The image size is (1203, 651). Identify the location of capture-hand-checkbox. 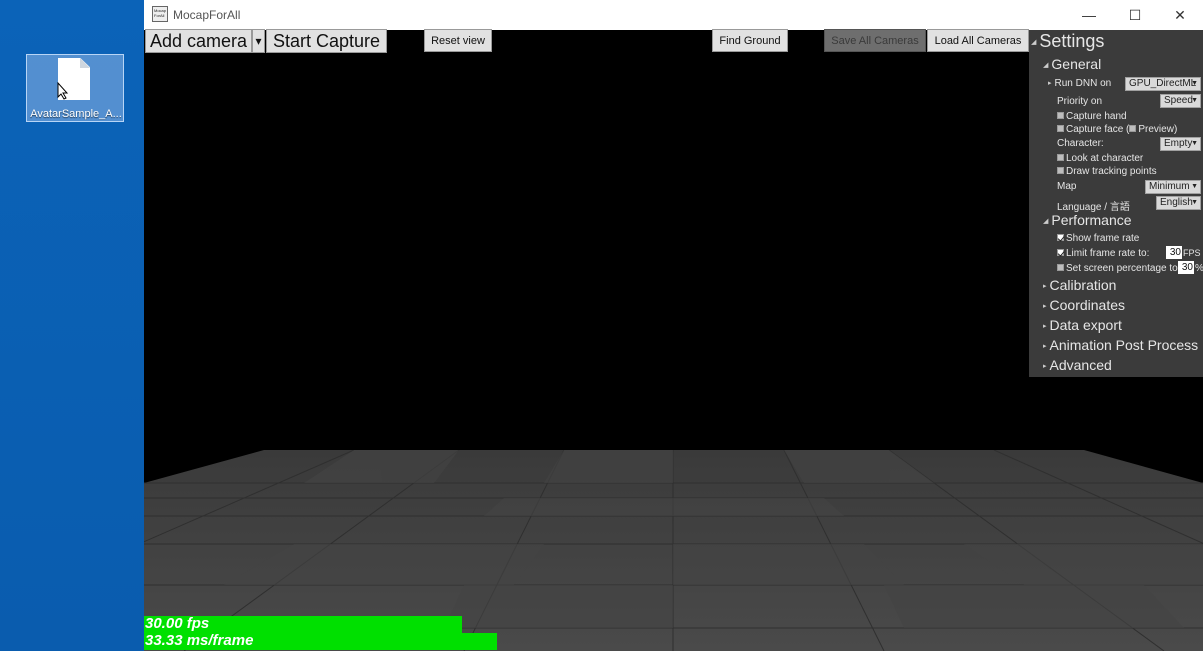
(1060, 115).